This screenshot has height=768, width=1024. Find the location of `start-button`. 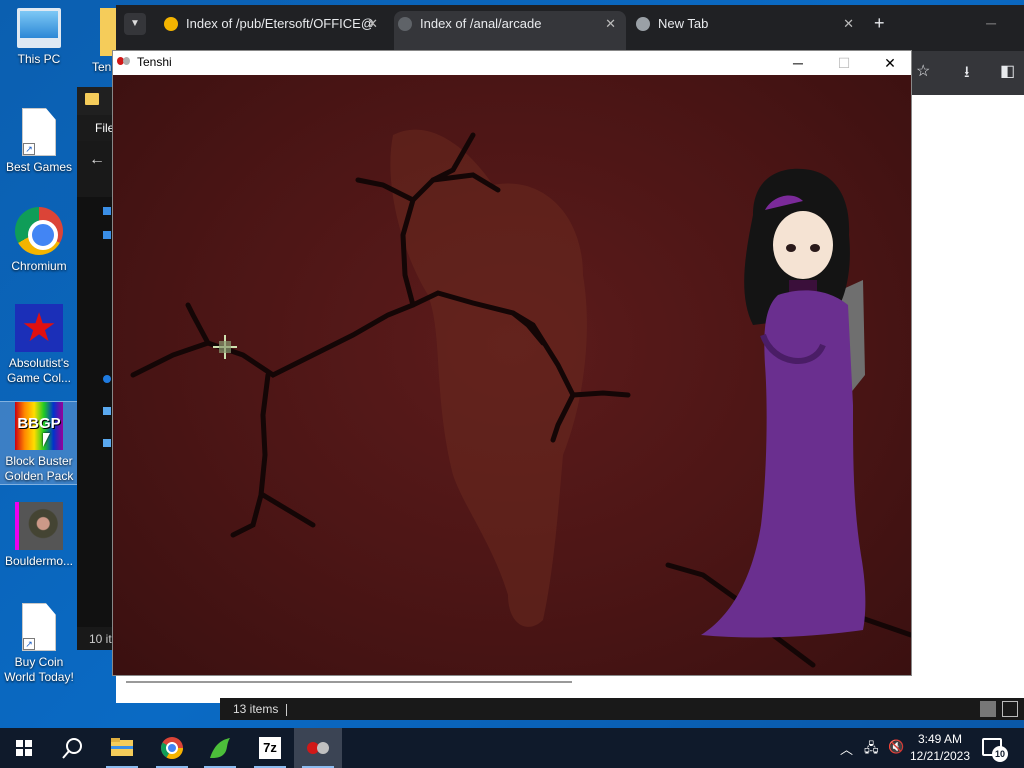

start-button is located at coordinates (24, 748).